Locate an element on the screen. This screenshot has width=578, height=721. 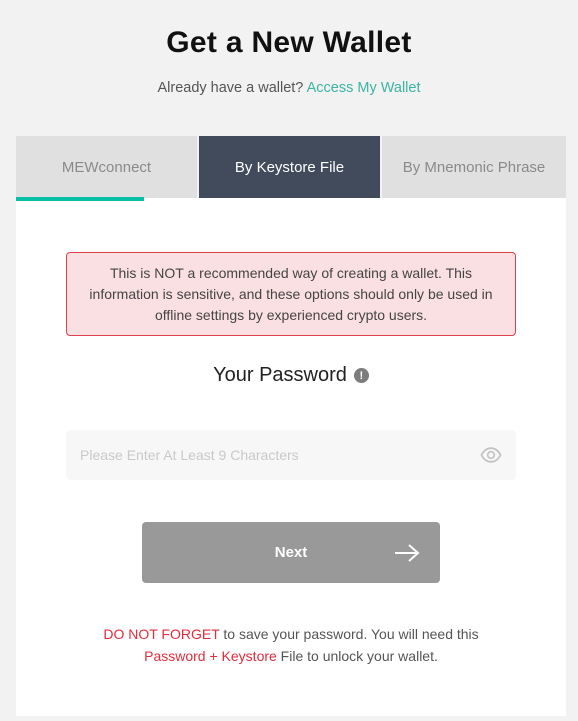
note-text-2: File to unlock your wallet. is located at coordinates (357, 656).